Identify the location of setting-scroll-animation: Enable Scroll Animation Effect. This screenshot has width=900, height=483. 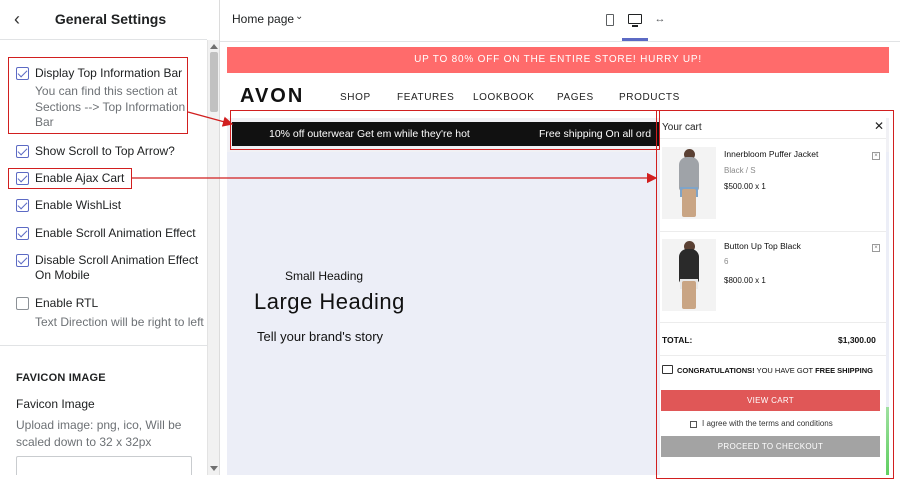
(108, 234).